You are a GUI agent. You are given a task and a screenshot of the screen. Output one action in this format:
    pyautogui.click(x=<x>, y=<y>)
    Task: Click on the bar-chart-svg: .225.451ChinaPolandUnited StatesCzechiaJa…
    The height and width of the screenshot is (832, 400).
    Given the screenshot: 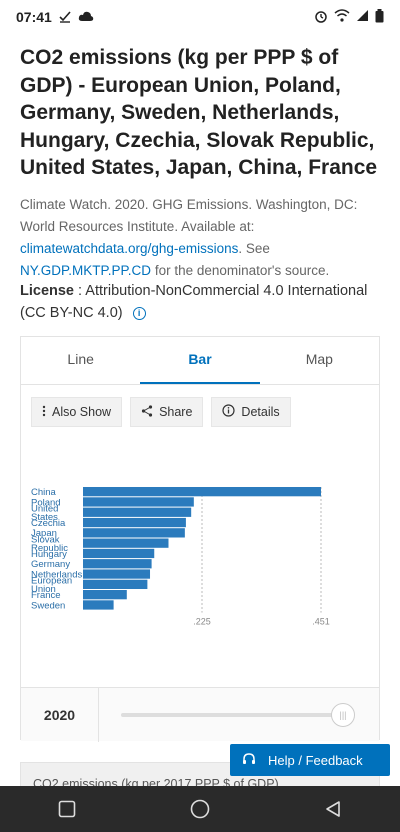 What is the action you would take?
    pyautogui.click(x=180, y=557)
    